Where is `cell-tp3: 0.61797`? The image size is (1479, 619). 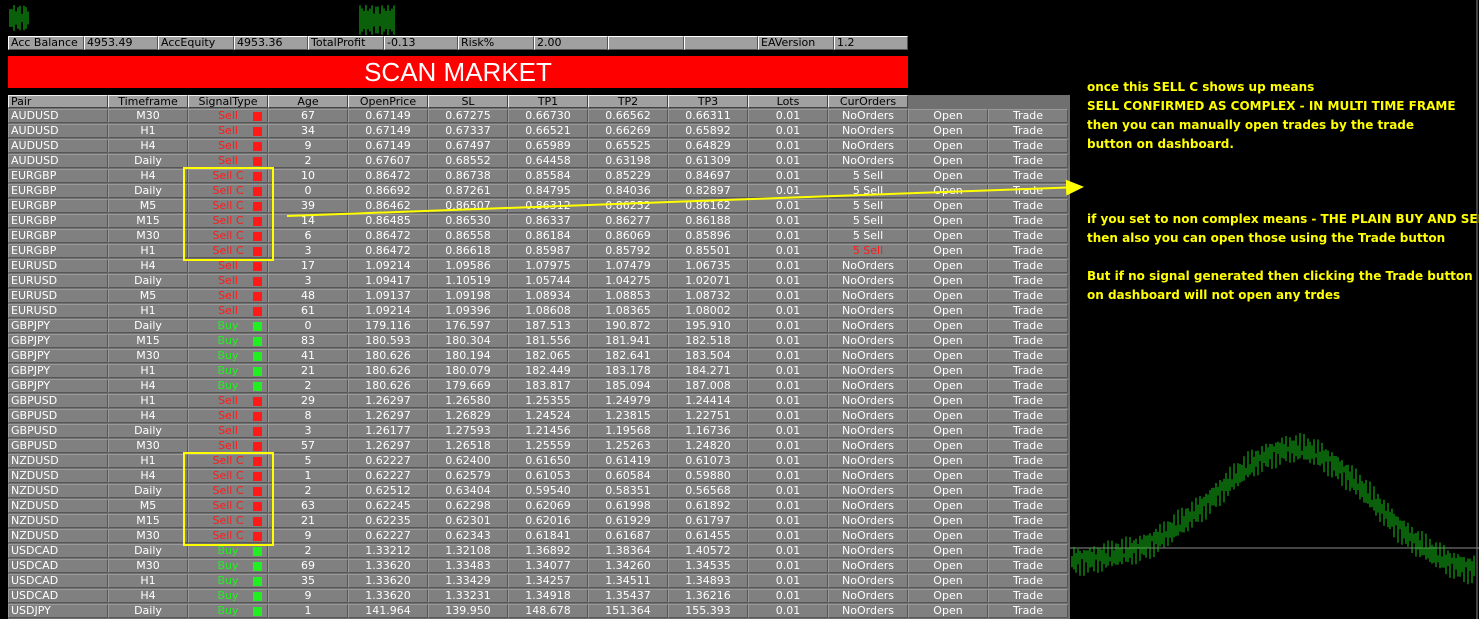
cell-tp3: 0.61797 is located at coordinates (708, 521).